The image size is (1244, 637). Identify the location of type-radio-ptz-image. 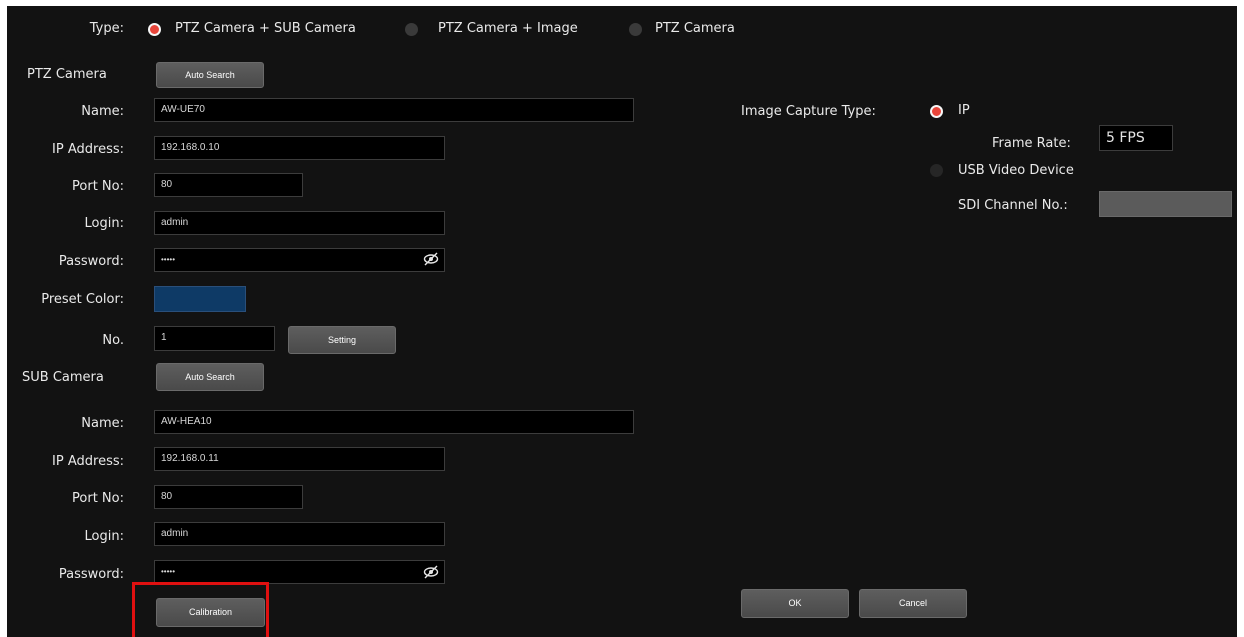
(411, 29).